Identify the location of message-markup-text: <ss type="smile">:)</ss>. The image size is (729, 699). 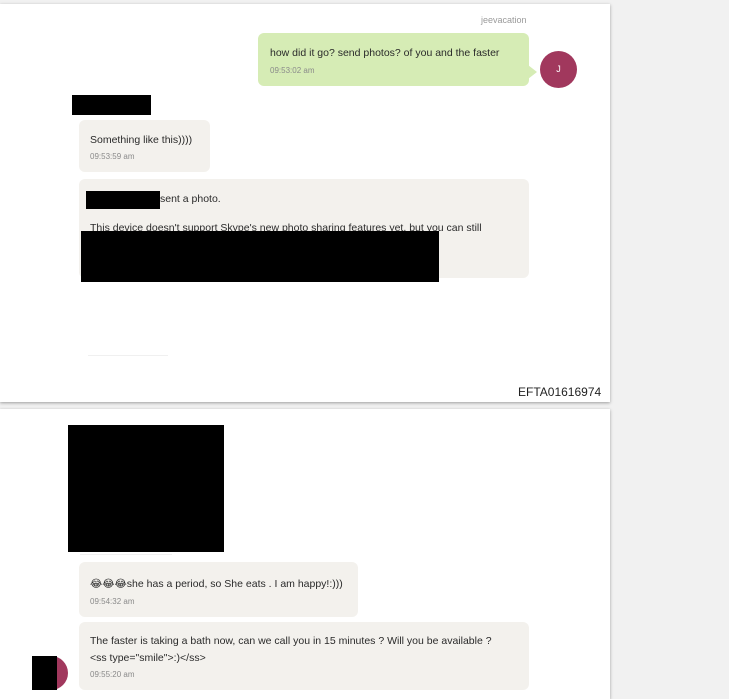
(148, 658).